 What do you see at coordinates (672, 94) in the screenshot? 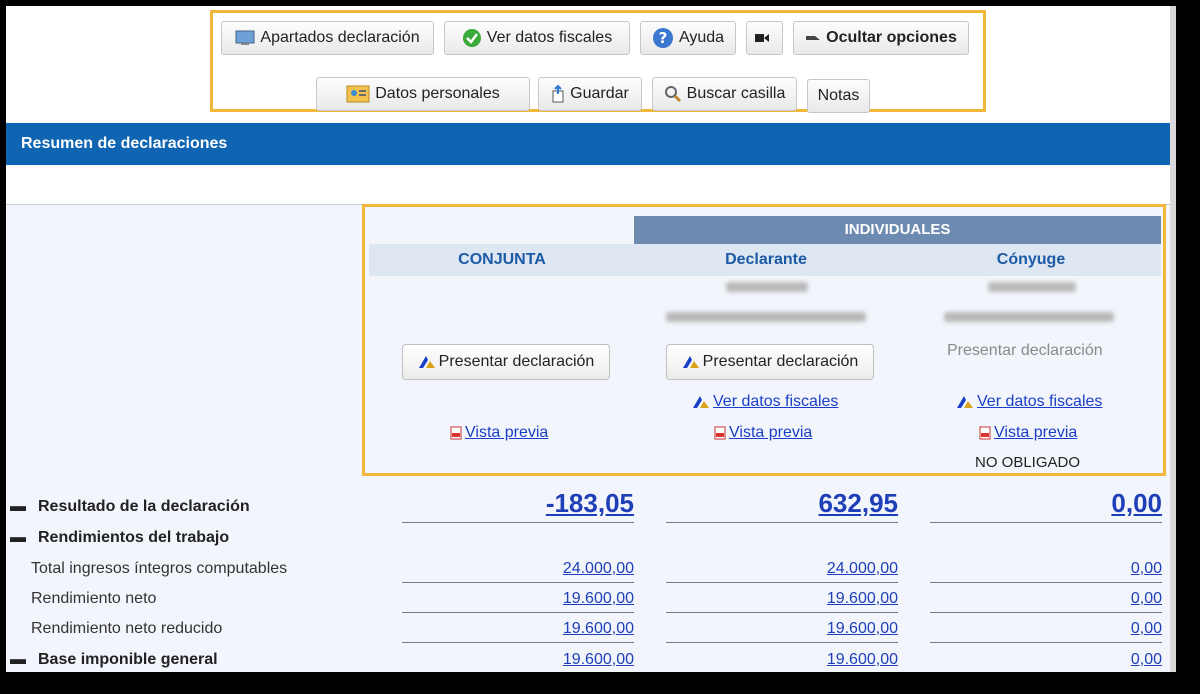
I see `search-icon` at bounding box center [672, 94].